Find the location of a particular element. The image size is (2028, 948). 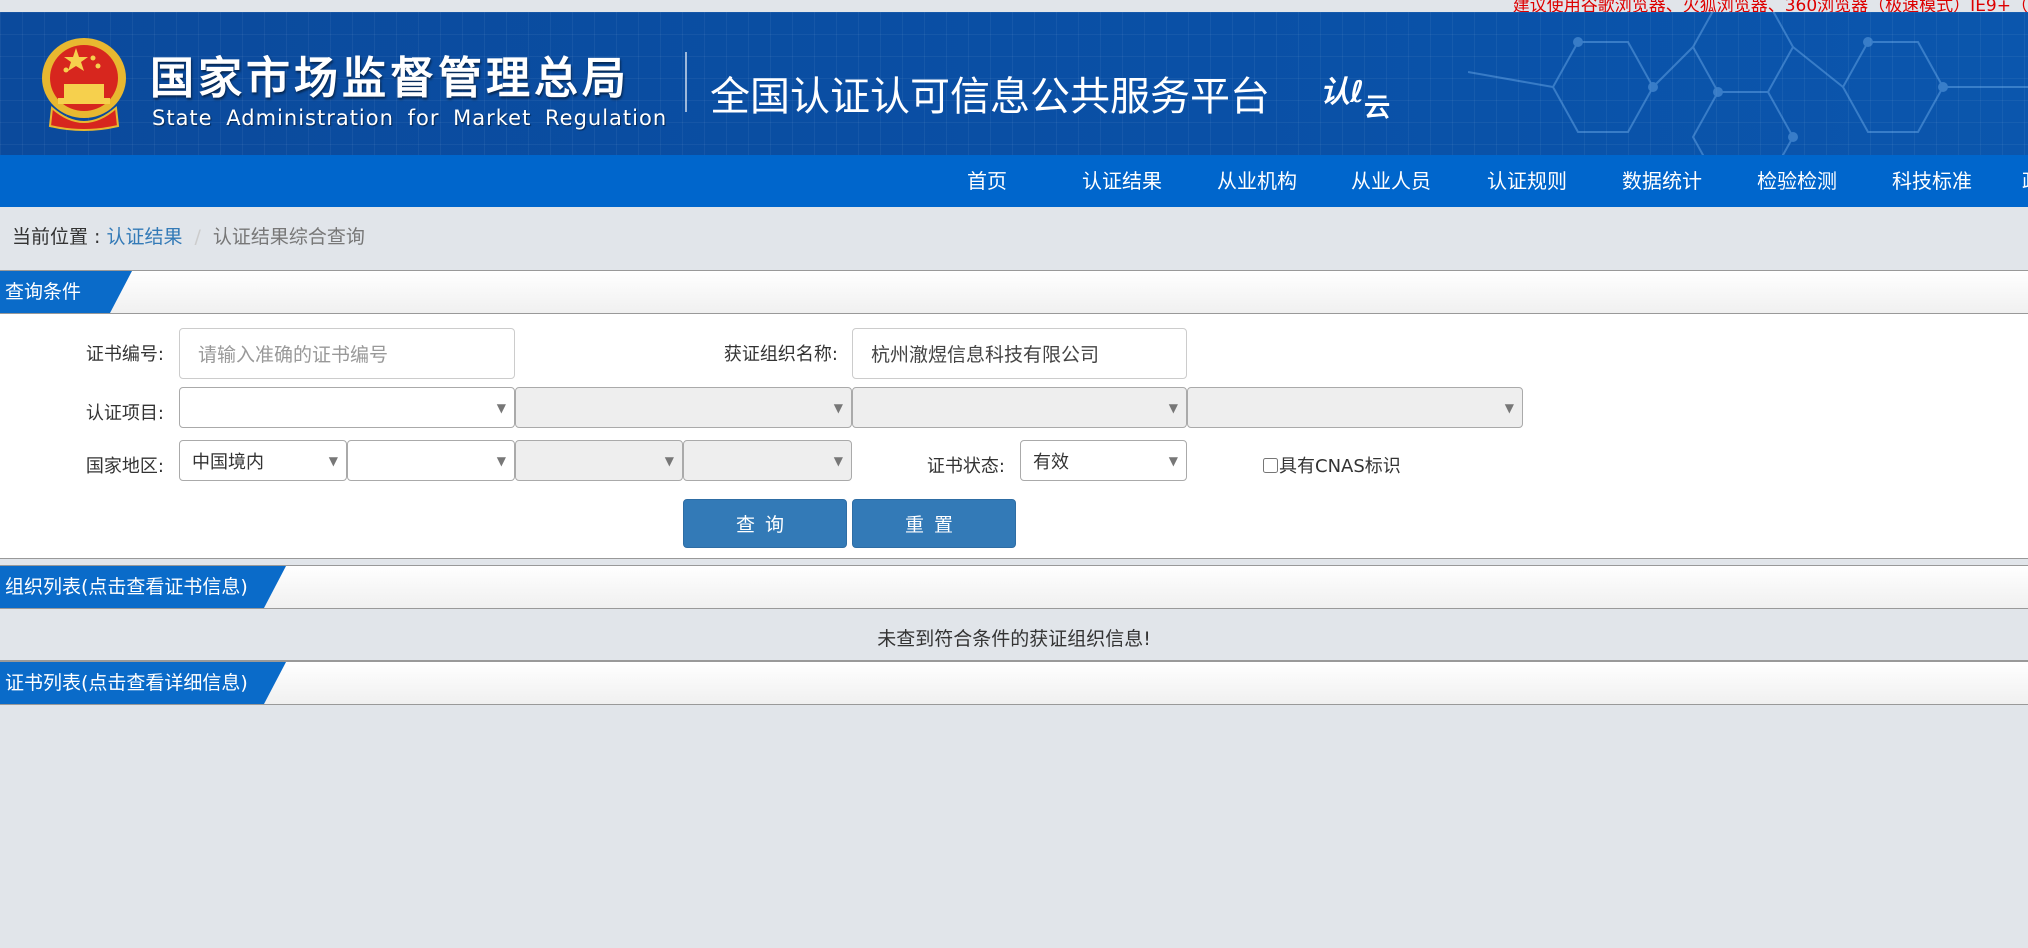

status-value: 有效 is located at coordinates (1051, 462).